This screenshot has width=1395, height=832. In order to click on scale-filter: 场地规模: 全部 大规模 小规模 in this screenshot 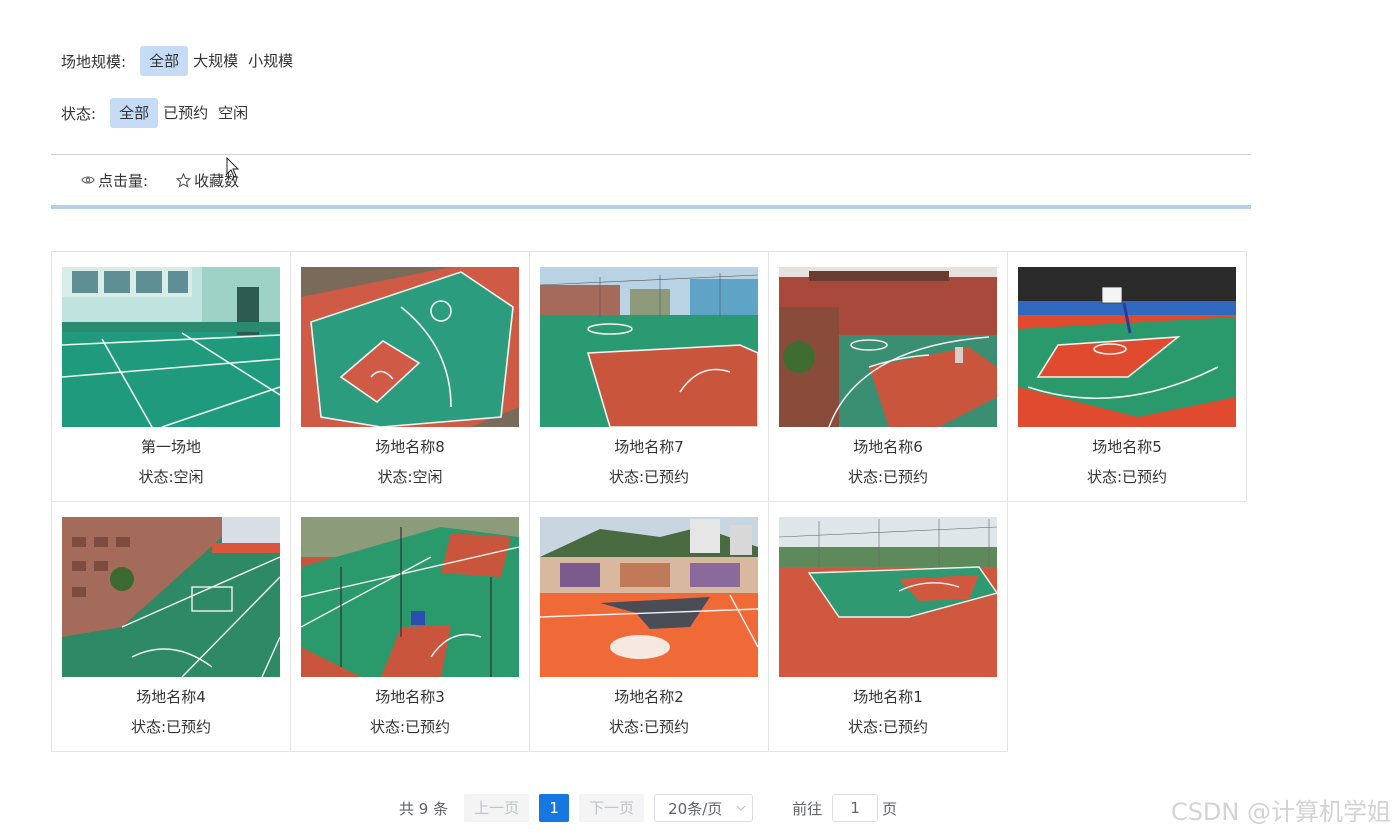, I will do `click(179, 61)`.